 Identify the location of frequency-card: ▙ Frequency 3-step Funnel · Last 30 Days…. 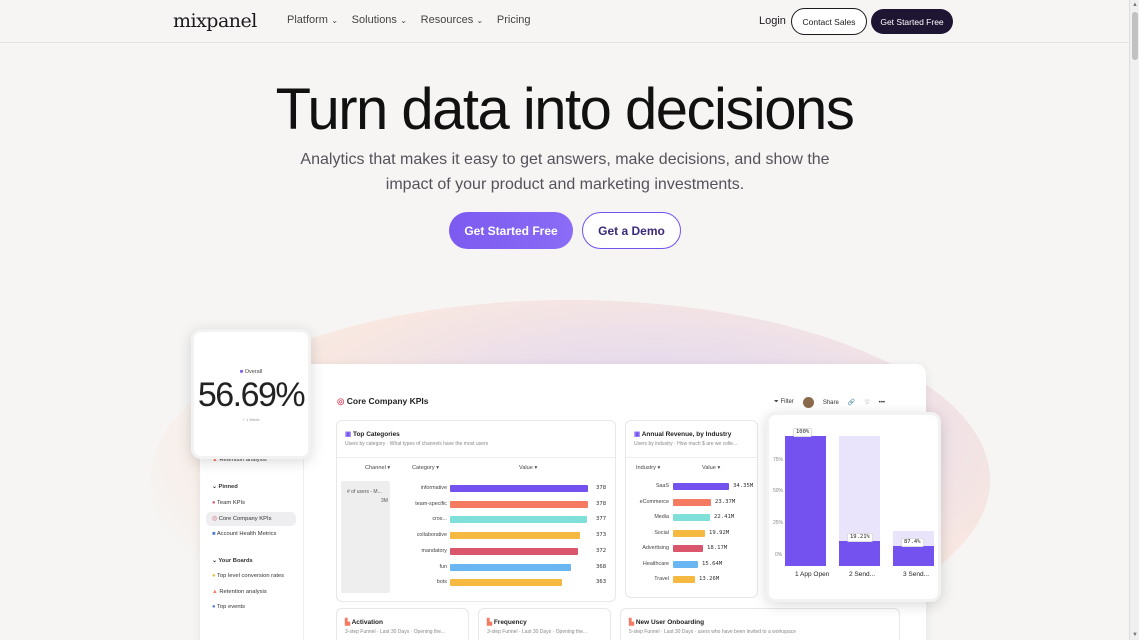
(544, 624).